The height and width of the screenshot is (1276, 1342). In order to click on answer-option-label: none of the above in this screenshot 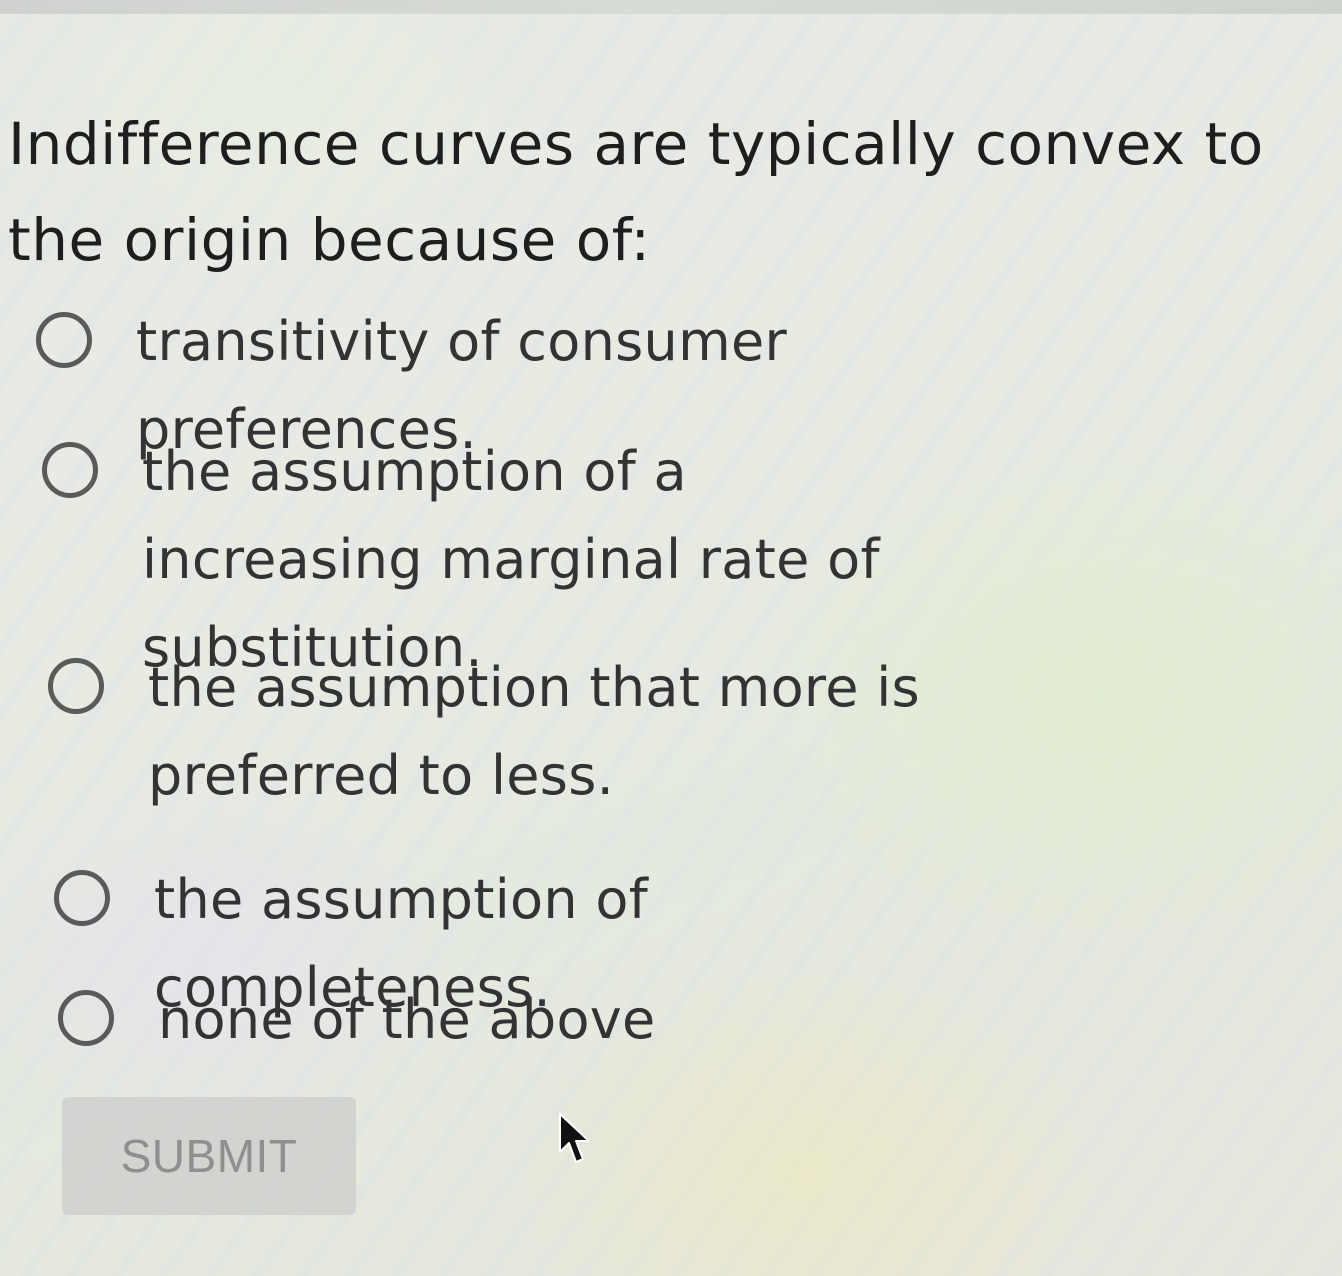, I will do `click(407, 1019)`.